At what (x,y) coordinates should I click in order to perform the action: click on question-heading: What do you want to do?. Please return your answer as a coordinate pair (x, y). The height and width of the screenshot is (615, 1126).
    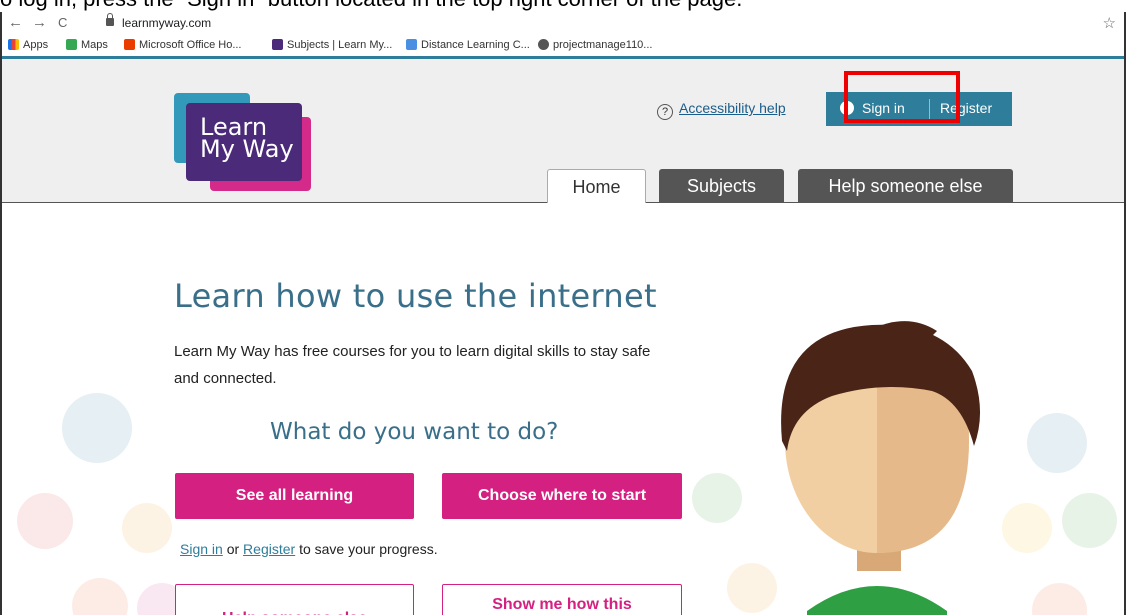
    Looking at the image, I should click on (414, 432).